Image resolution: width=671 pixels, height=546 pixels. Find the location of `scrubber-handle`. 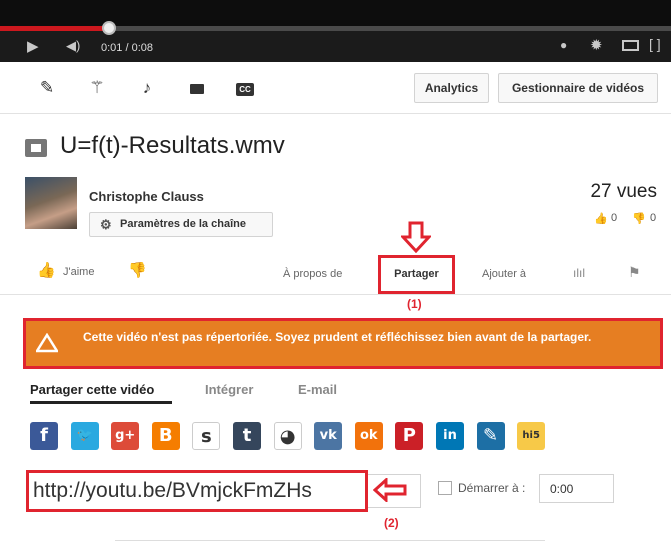

scrubber-handle is located at coordinates (108, 28).